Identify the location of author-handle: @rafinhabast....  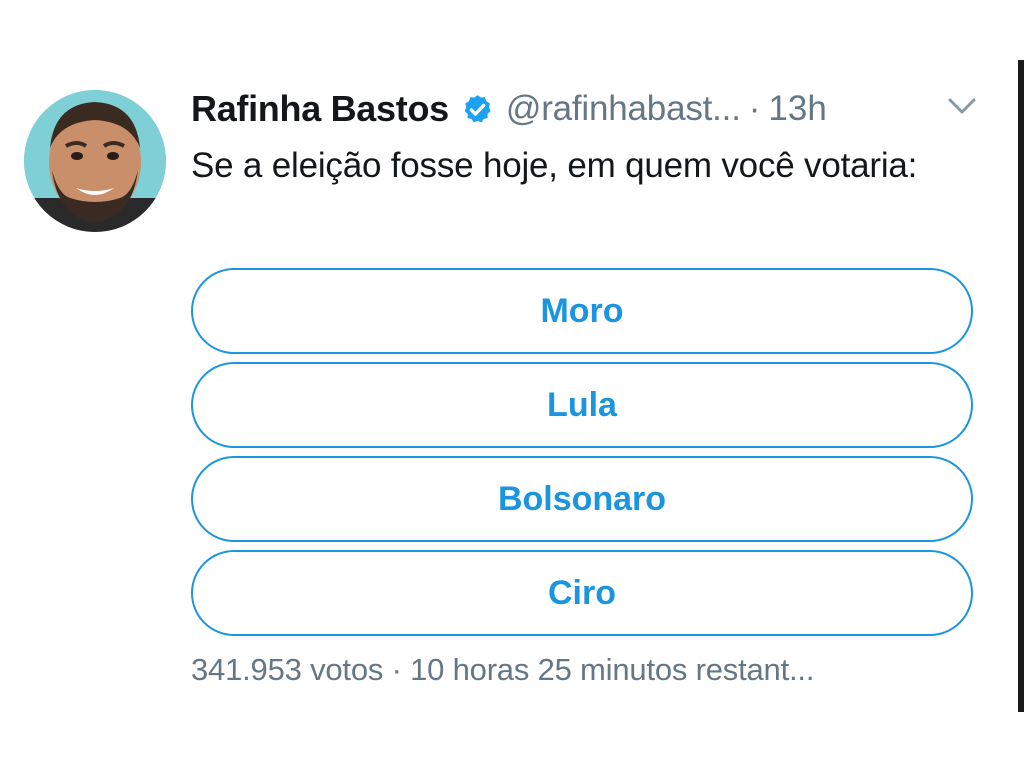
(623, 109).